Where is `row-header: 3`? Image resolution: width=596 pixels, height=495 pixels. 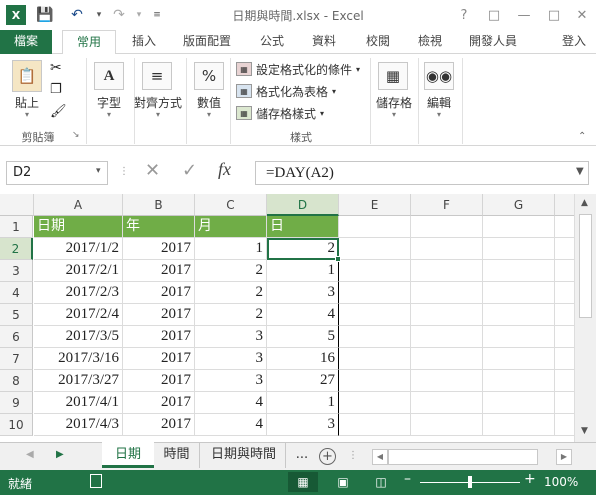
row-header: 3 is located at coordinates (16, 271).